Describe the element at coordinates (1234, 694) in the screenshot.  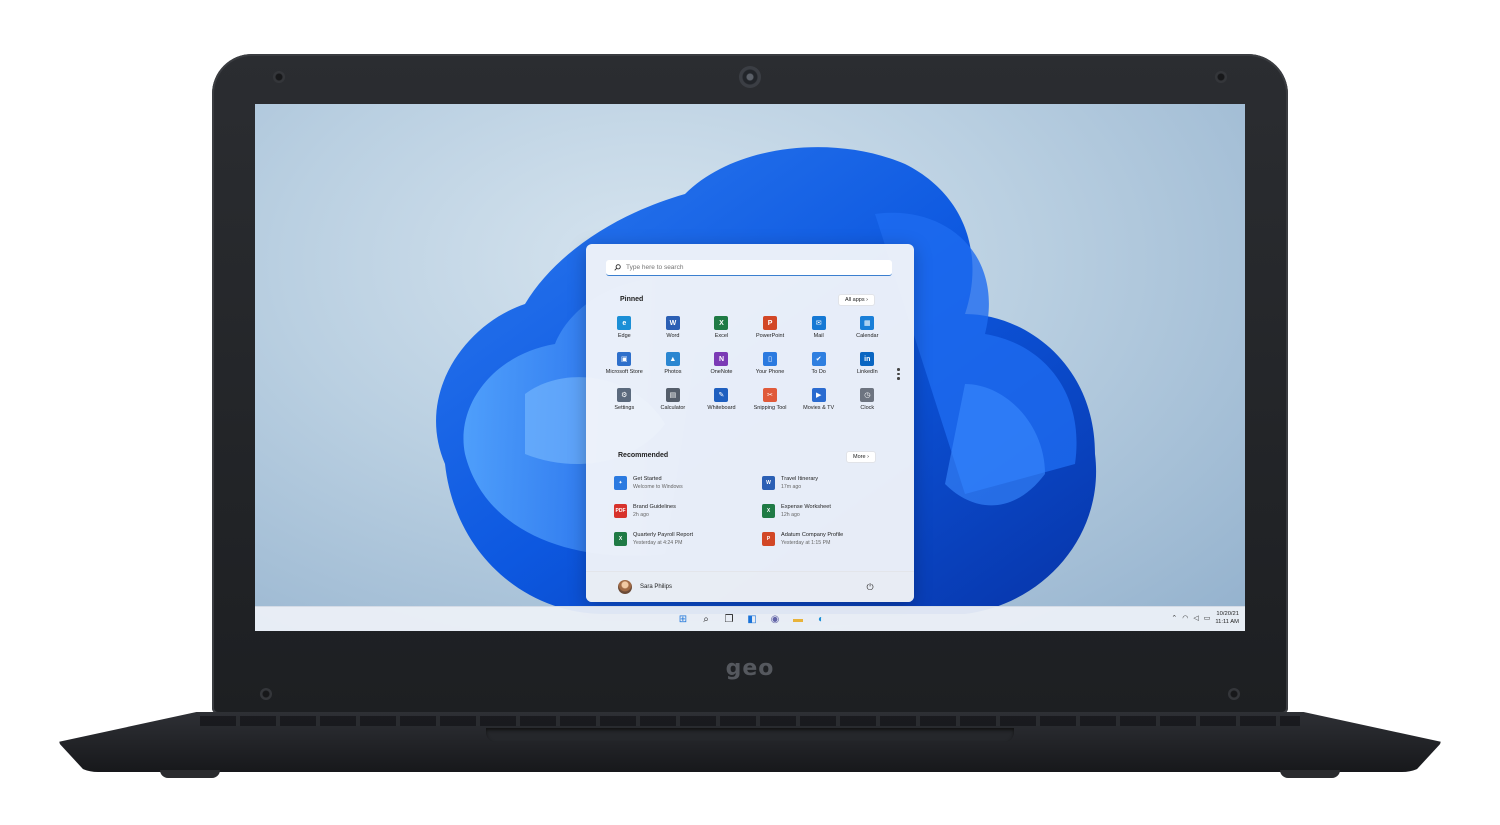
I see `bezel-screw` at that location.